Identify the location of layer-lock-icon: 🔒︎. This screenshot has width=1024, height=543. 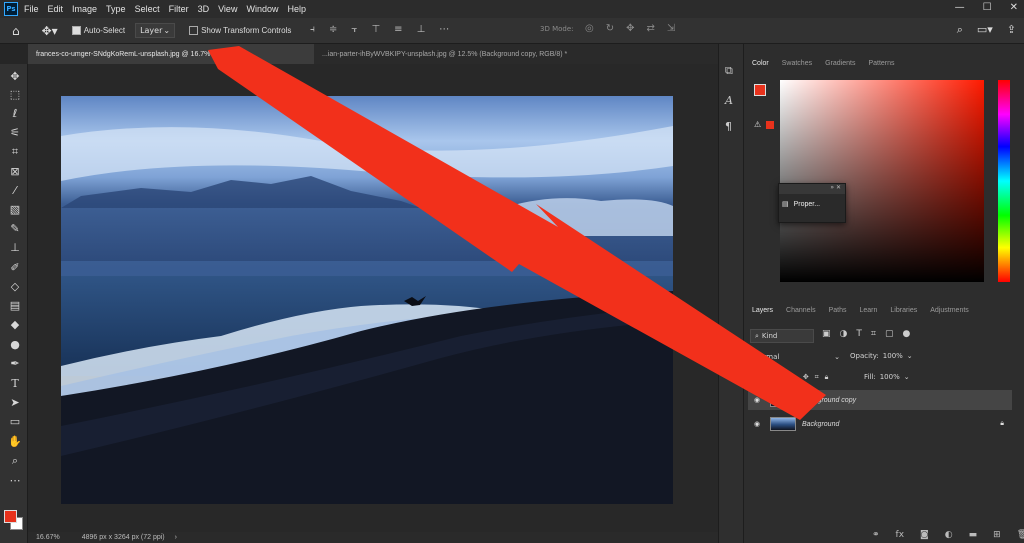
(1002, 424).